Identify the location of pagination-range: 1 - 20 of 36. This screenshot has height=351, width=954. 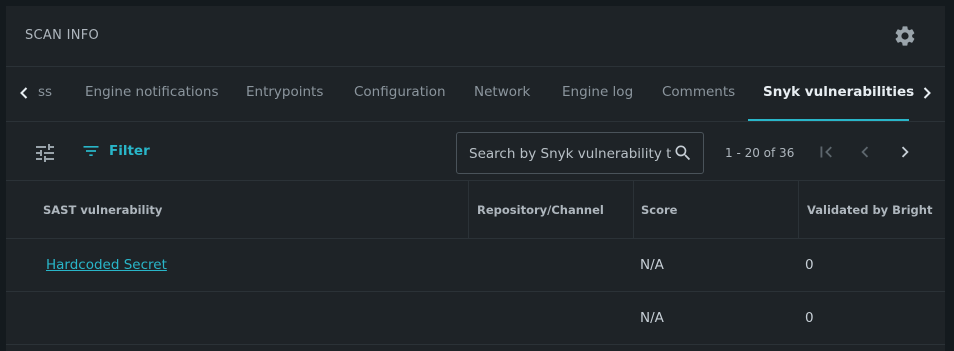
(760, 153).